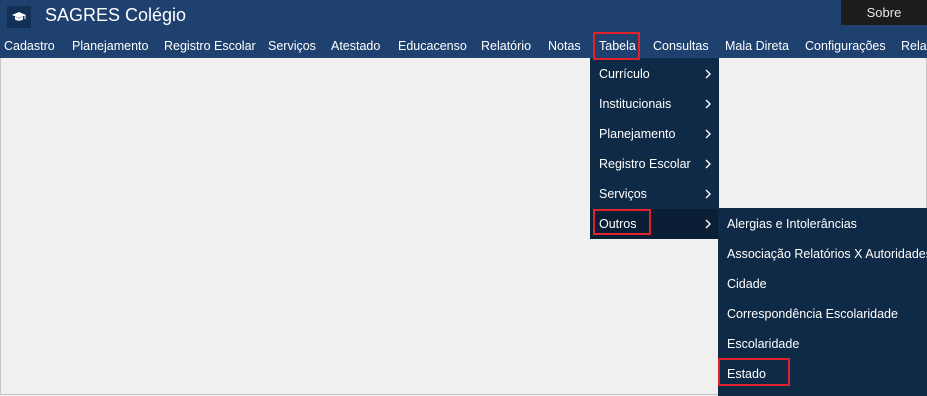 Image resolution: width=927 pixels, height=396 pixels. I want to click on menu-registro-escolar: Registro Escolar, so click(210, 46).